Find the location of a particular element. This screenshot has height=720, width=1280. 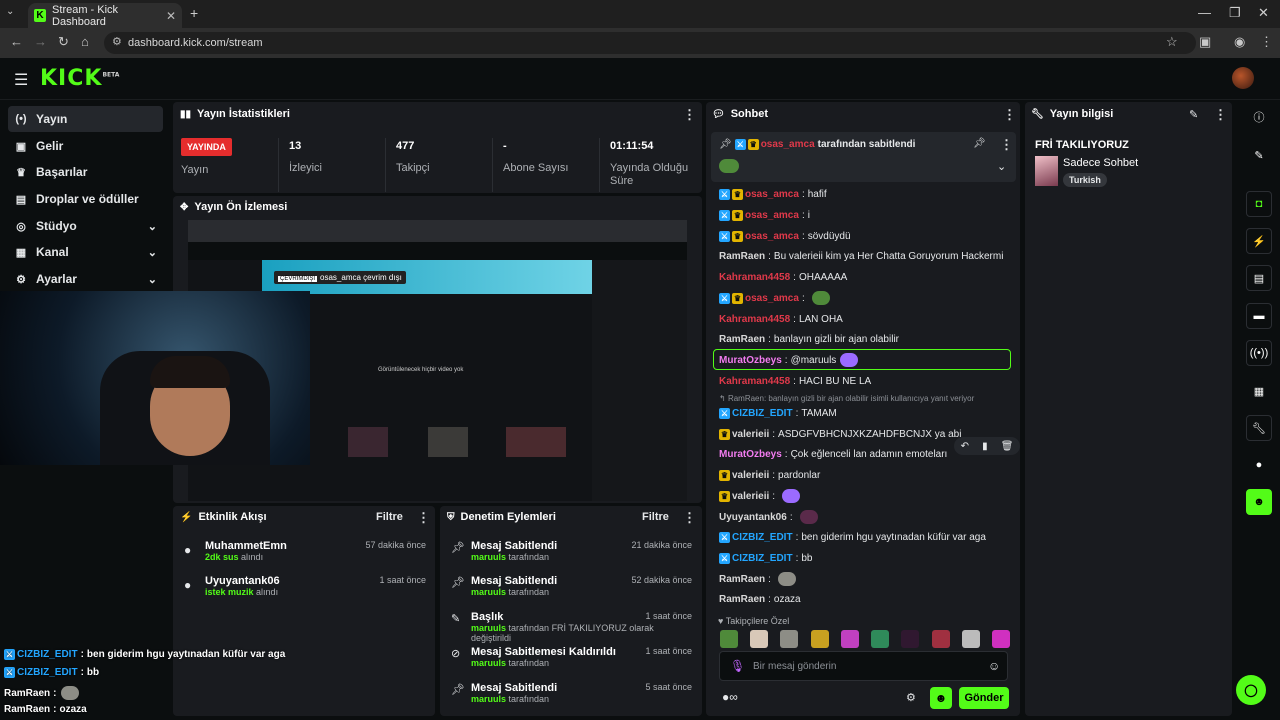

sidebar-item-gelir: ▣ Gelir is located at coordinates (85, 146).